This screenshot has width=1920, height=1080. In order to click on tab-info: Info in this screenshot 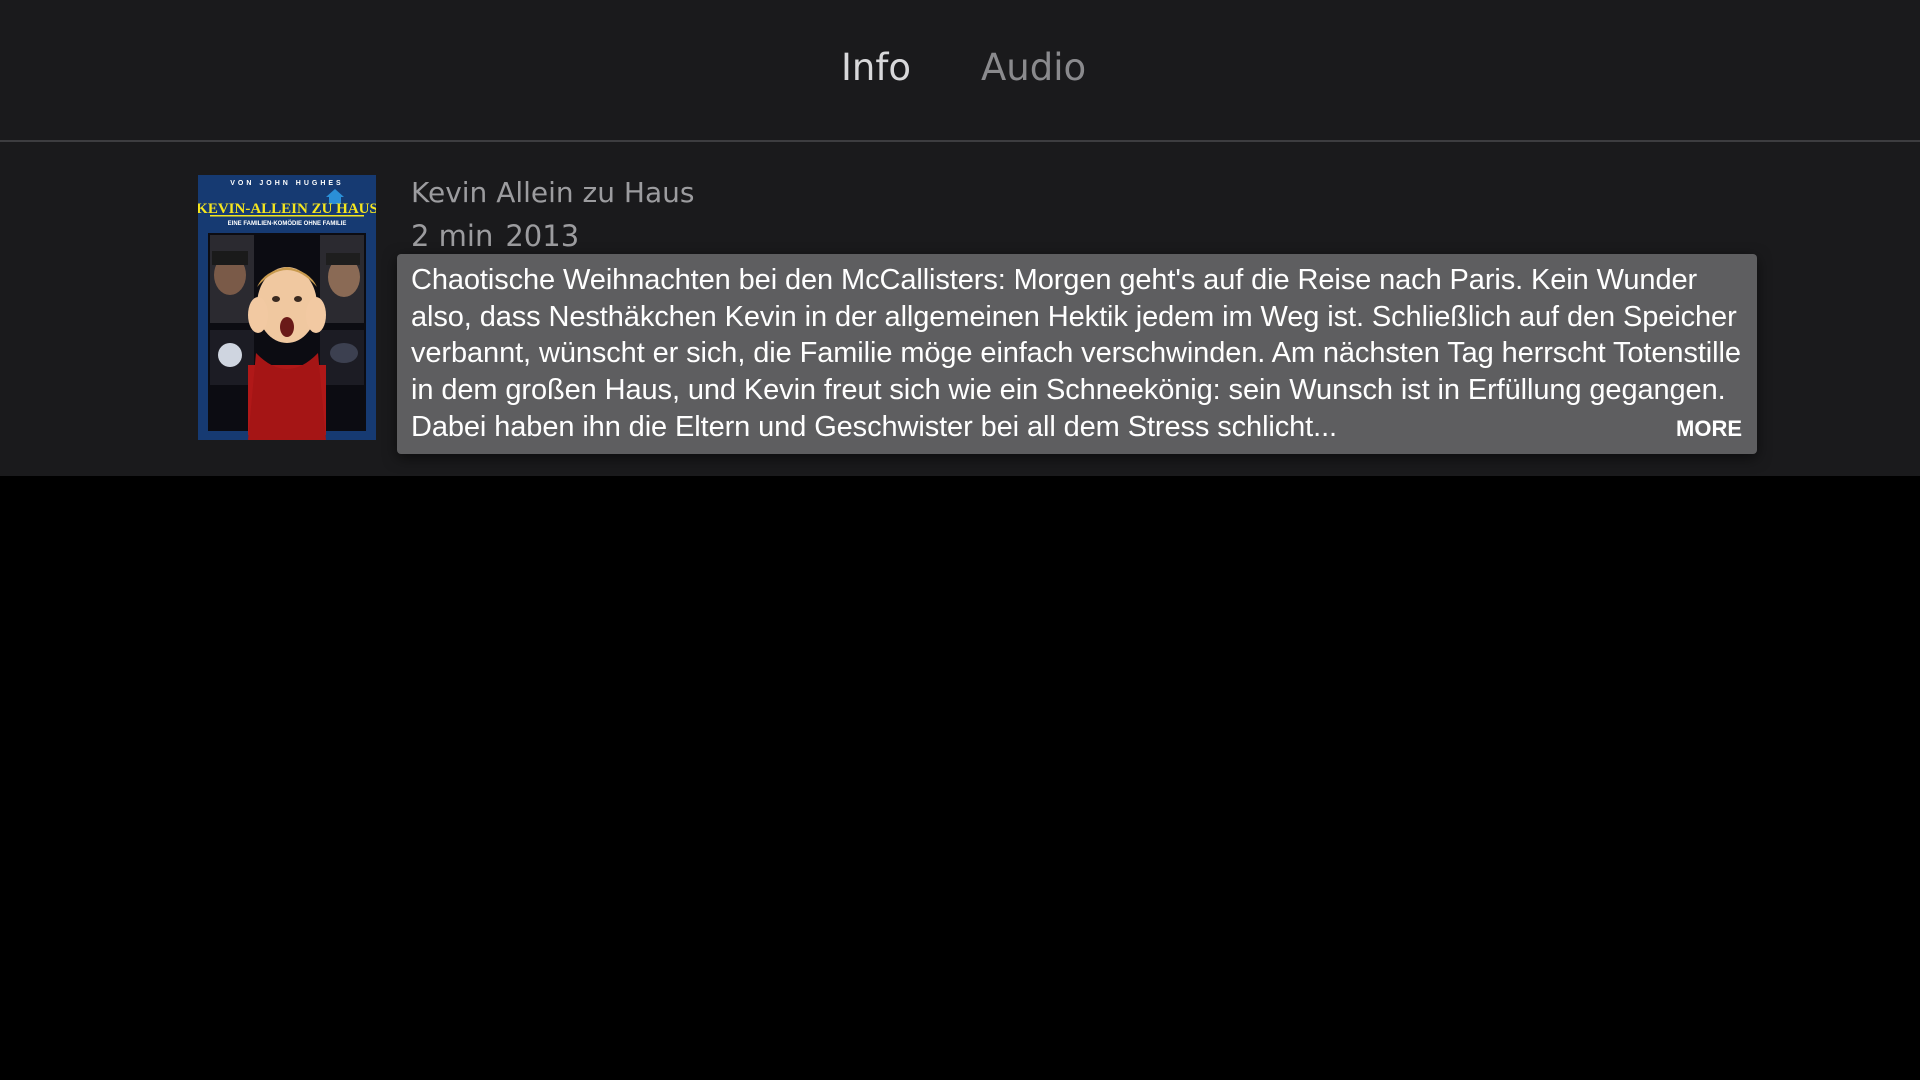, I will do `click(876, 68)`.